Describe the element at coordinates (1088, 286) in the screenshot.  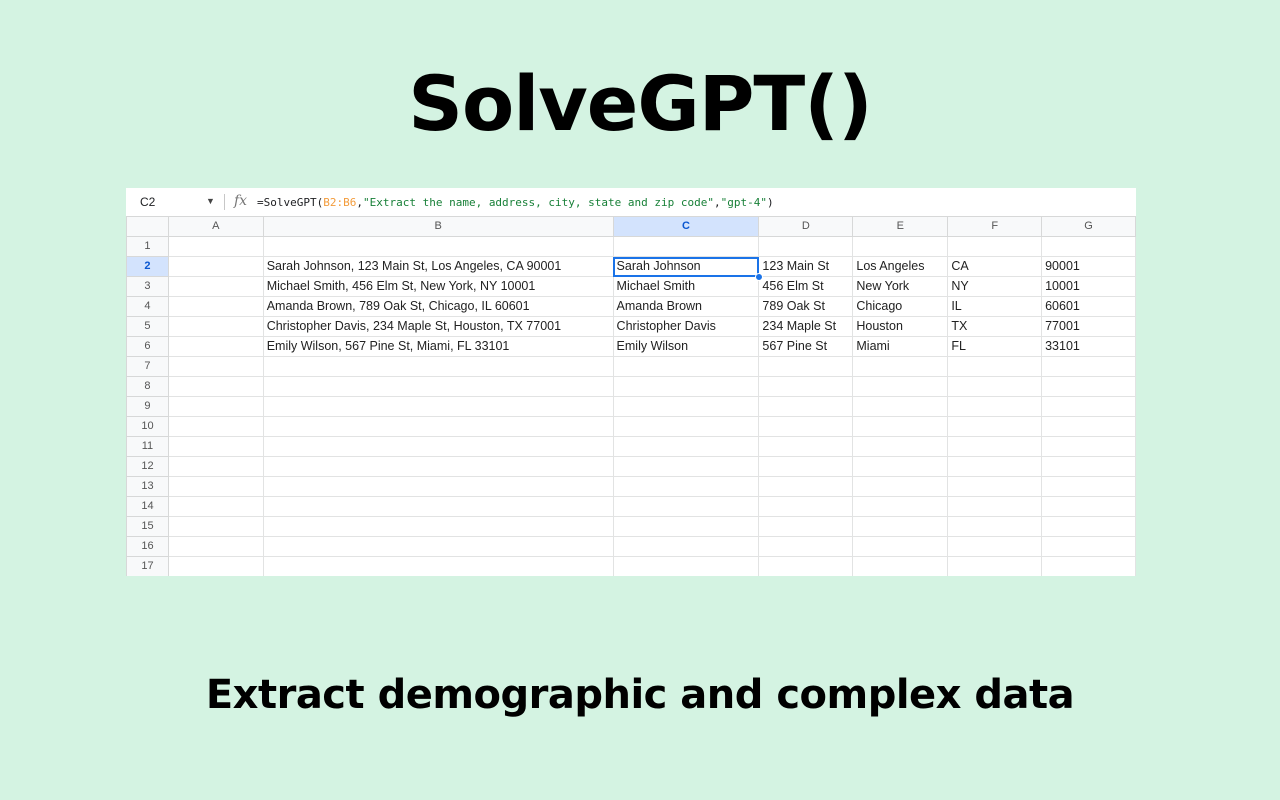
I see `cell-g3: 10001` at that location.